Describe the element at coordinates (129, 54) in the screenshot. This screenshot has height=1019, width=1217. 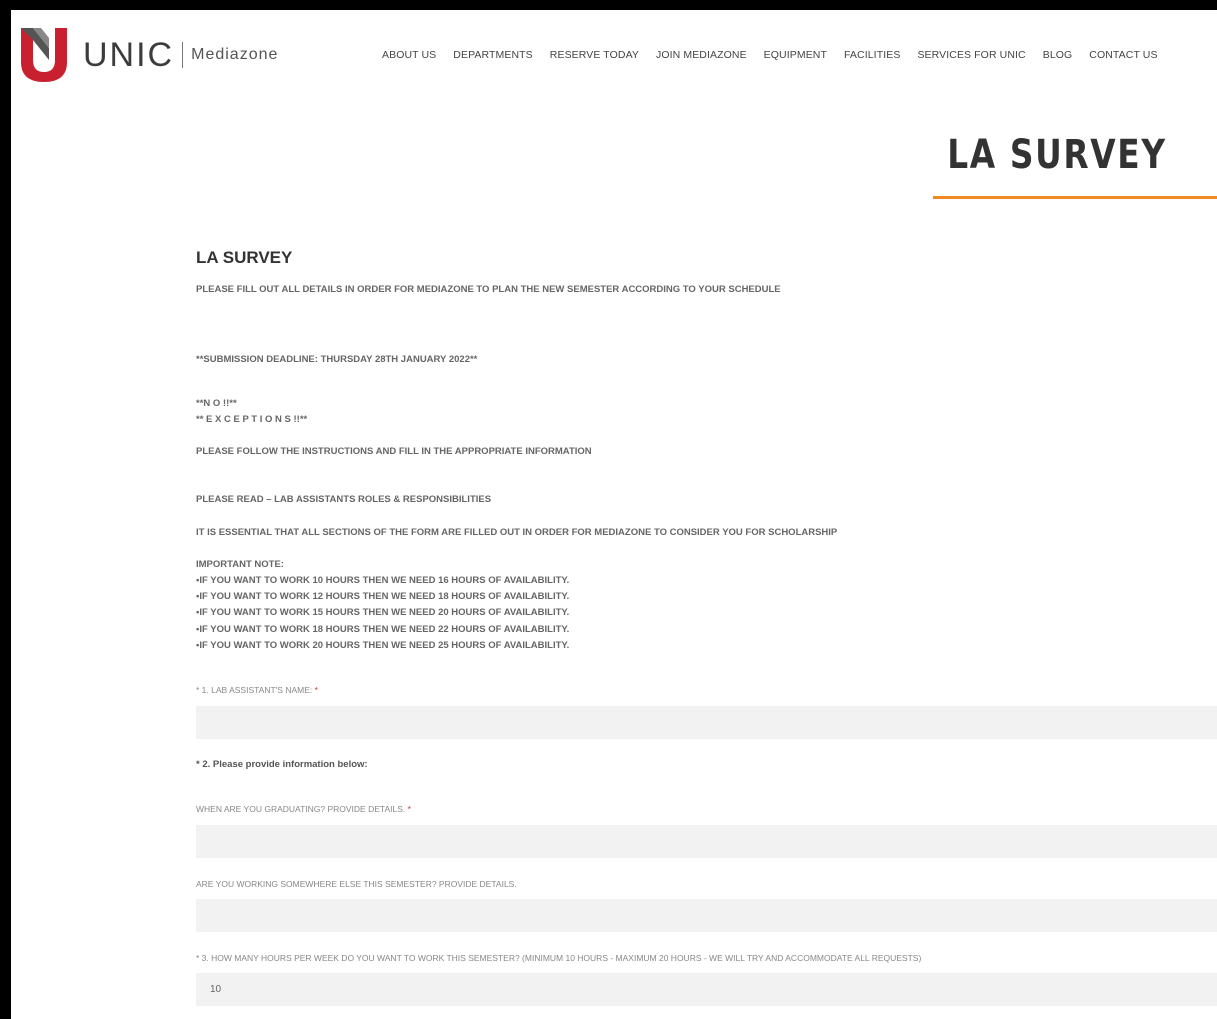
I see `logo-wordmark: UNIC` at that location.